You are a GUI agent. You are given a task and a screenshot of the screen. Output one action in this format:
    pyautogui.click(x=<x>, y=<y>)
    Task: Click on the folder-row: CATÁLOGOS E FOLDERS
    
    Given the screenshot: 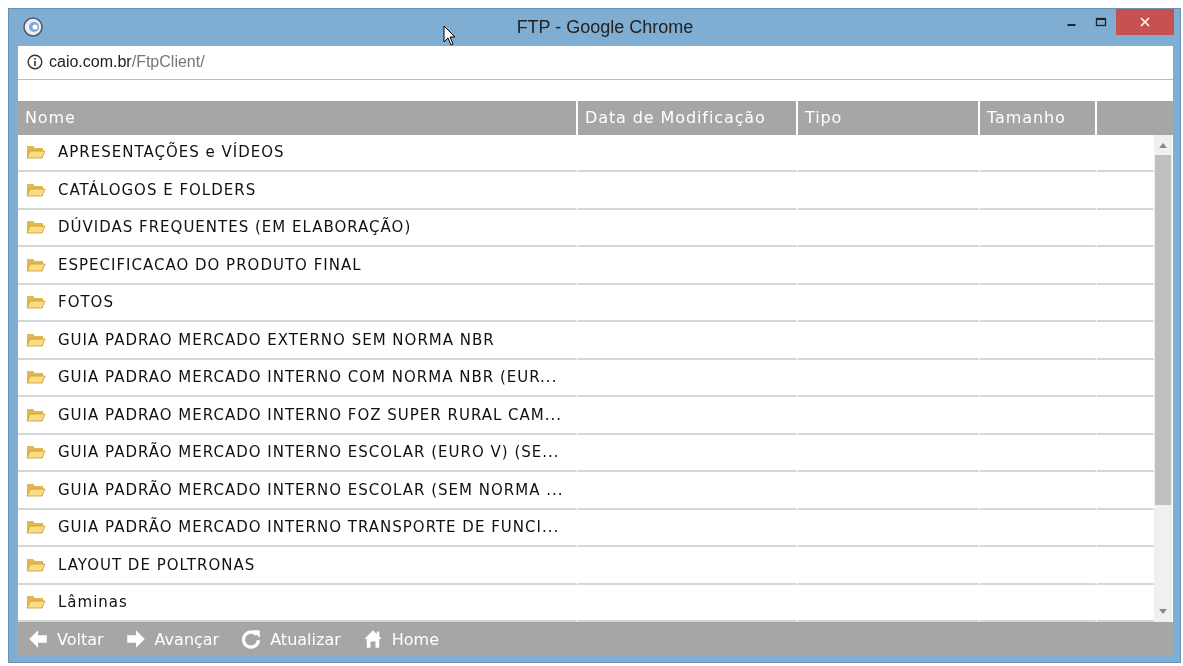 What is the action you would take?
    pyautogui.click(x=298, y=191)
    